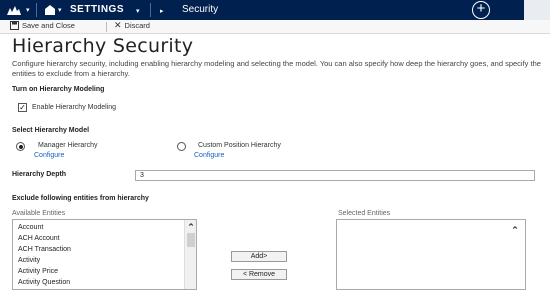 This screenshot has height=290, width=550. Describe the element at coordinates (515, 254) in the screenshot. I see `selected-scrollbar: ⌃` at that location.